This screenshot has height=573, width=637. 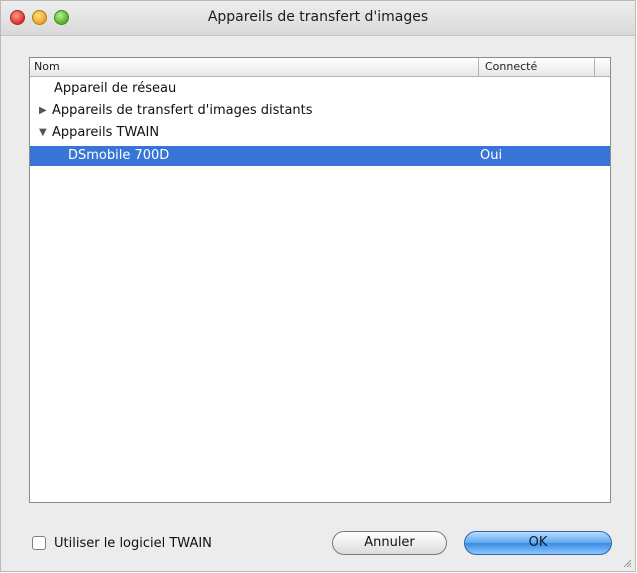 I want to click on table-row-network-device: Appareil de réseau, so click(x=320, y=89).